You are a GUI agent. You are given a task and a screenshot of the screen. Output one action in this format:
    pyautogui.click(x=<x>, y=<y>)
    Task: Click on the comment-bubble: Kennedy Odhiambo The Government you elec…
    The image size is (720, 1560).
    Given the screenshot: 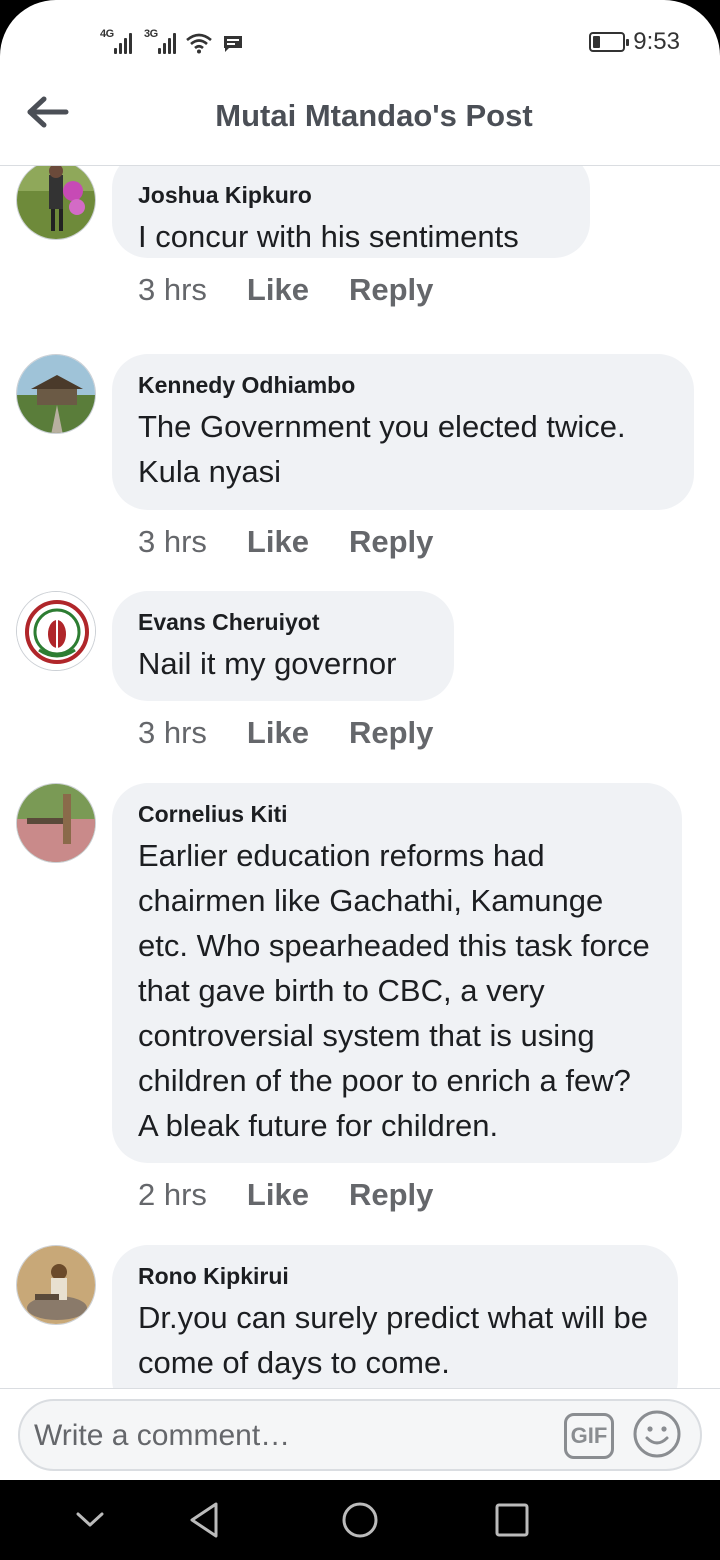 What is the action you would take?
    pyautogui.click(x=403, y=432)
    